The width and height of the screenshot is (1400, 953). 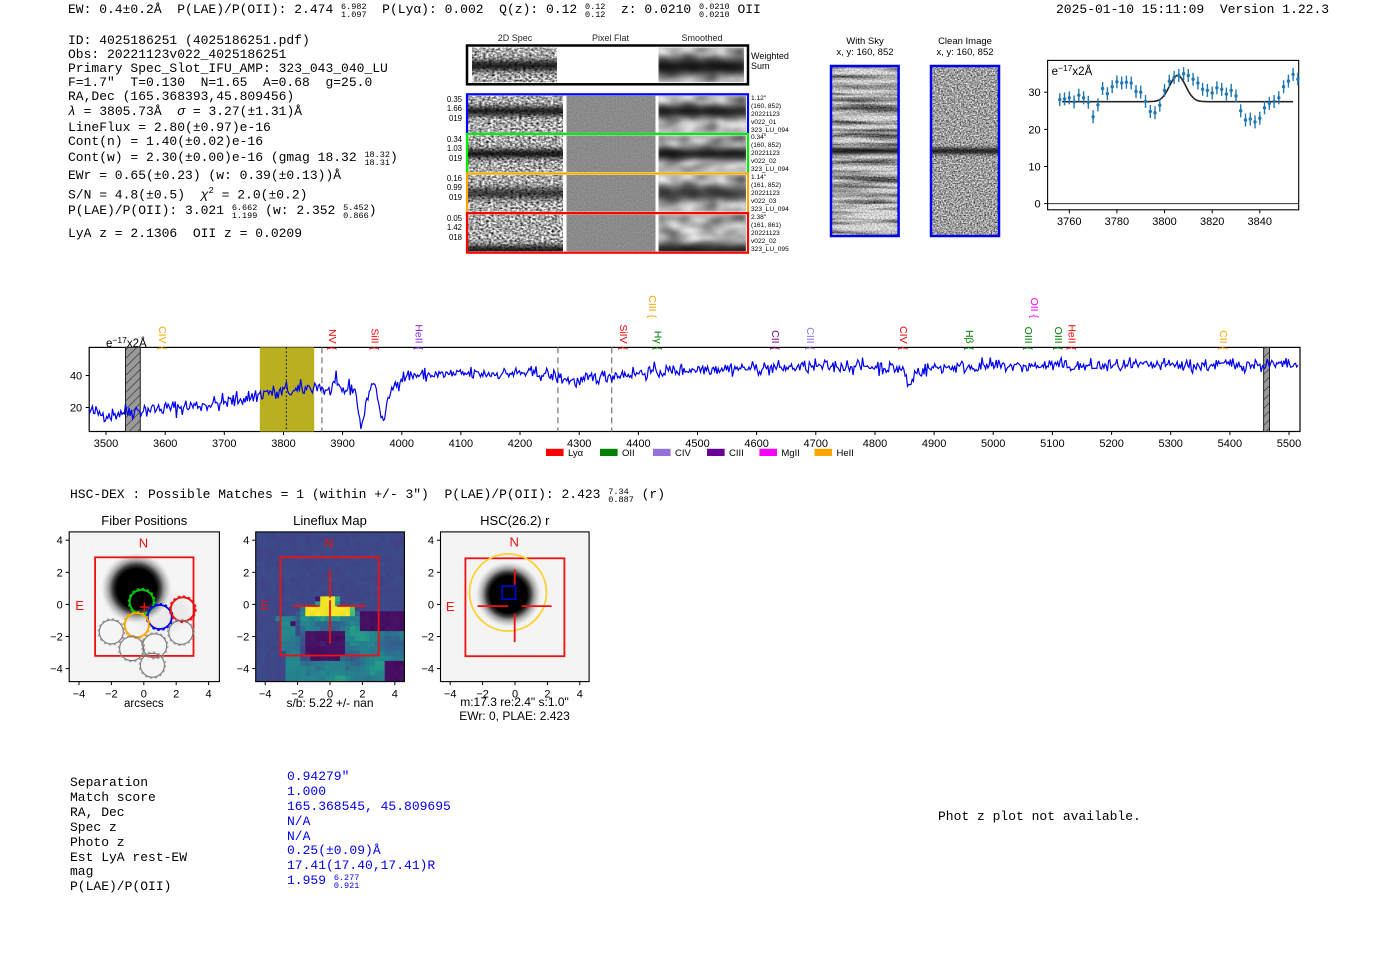 What do you see at coordinates (514, 716) in the screenshot?
I see `svg-text: EWr: 0, PLAE: 2.423` at bounding box center [514, 716].